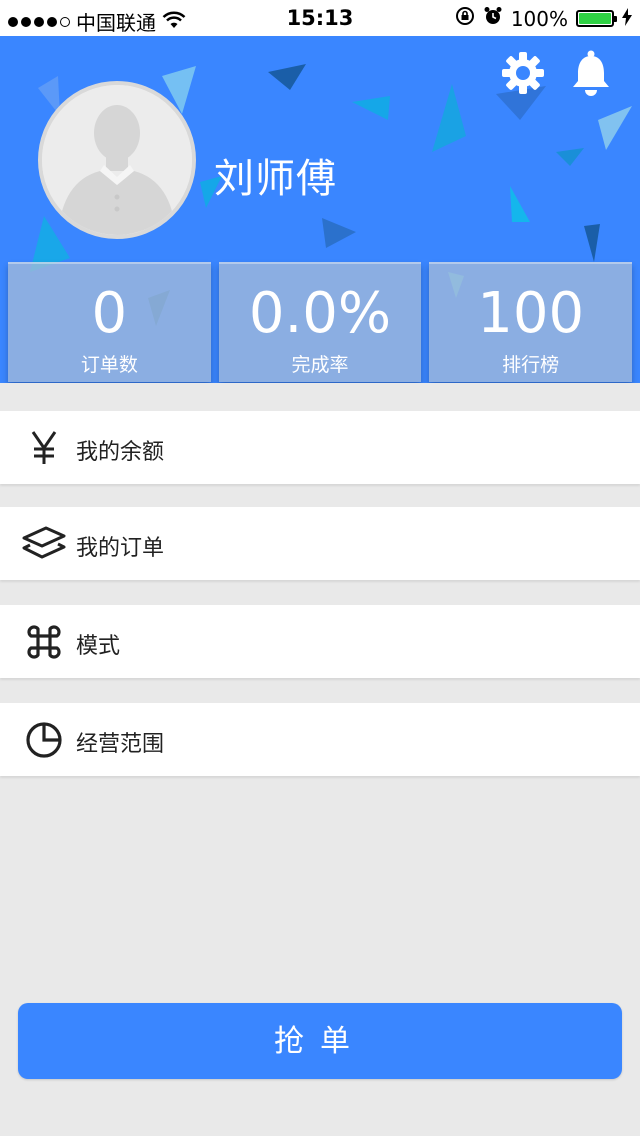 Image resolution: width=640 pixels, height=1136 pixels. I want to click on battery-icon, so click(596, 18).